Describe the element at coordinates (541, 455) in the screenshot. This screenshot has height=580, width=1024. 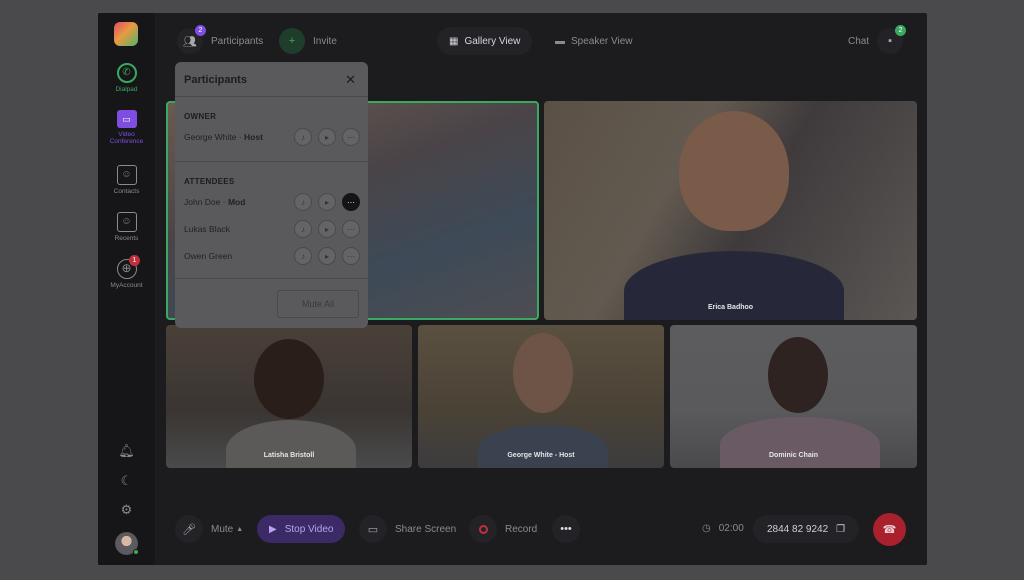
I see `tile-name: George White - Host` at that location.